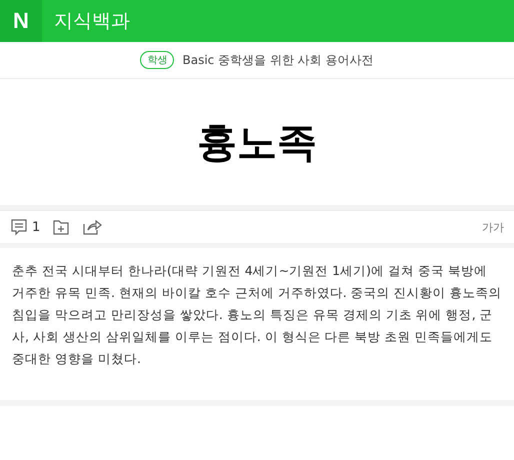  Describe the element at coordinates (19, 227) in the screenshot. I see `comment-icon` at that location.